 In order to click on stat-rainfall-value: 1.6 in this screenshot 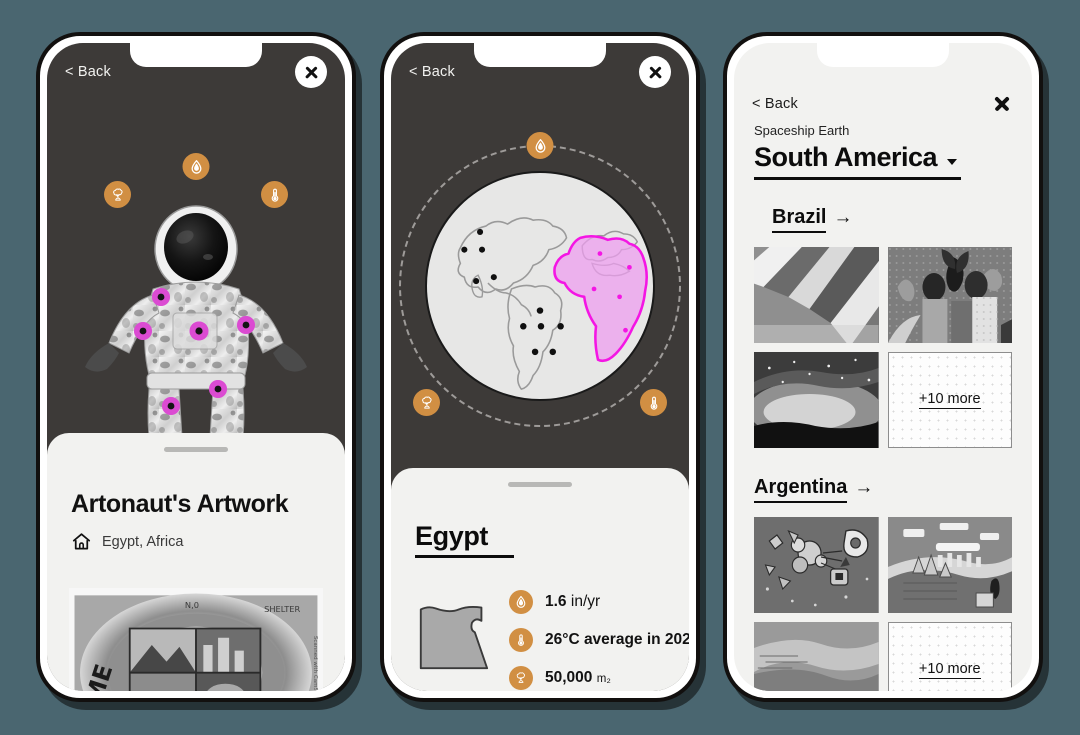, I will do `click(556, 601)`.